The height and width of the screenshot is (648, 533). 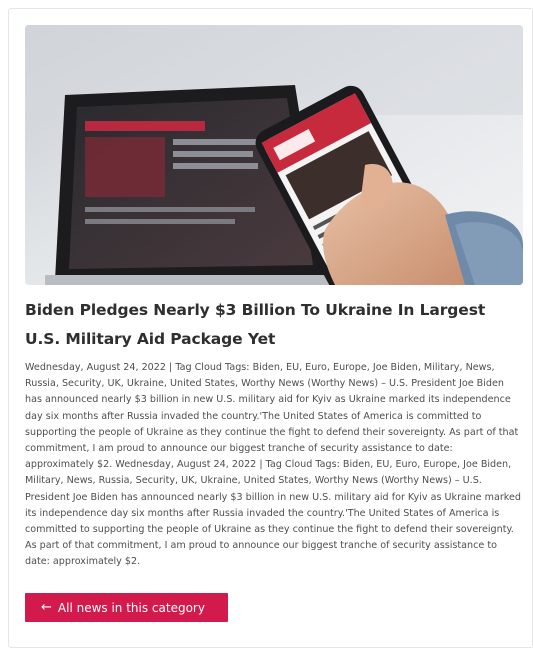 I want to click on all-news-button: ← All news in this category, so click(x=126, y=607).